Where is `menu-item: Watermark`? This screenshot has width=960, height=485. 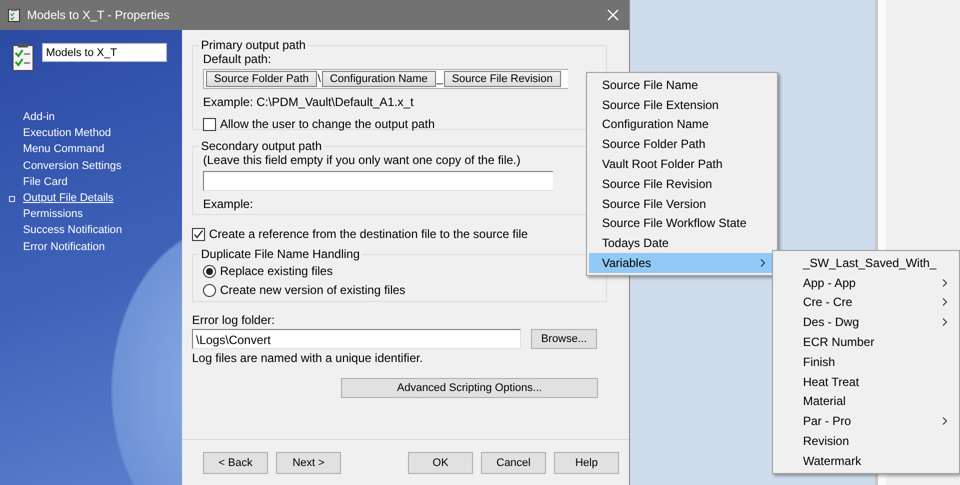 menu-item: Watermark is located at coordinates (866, 460).